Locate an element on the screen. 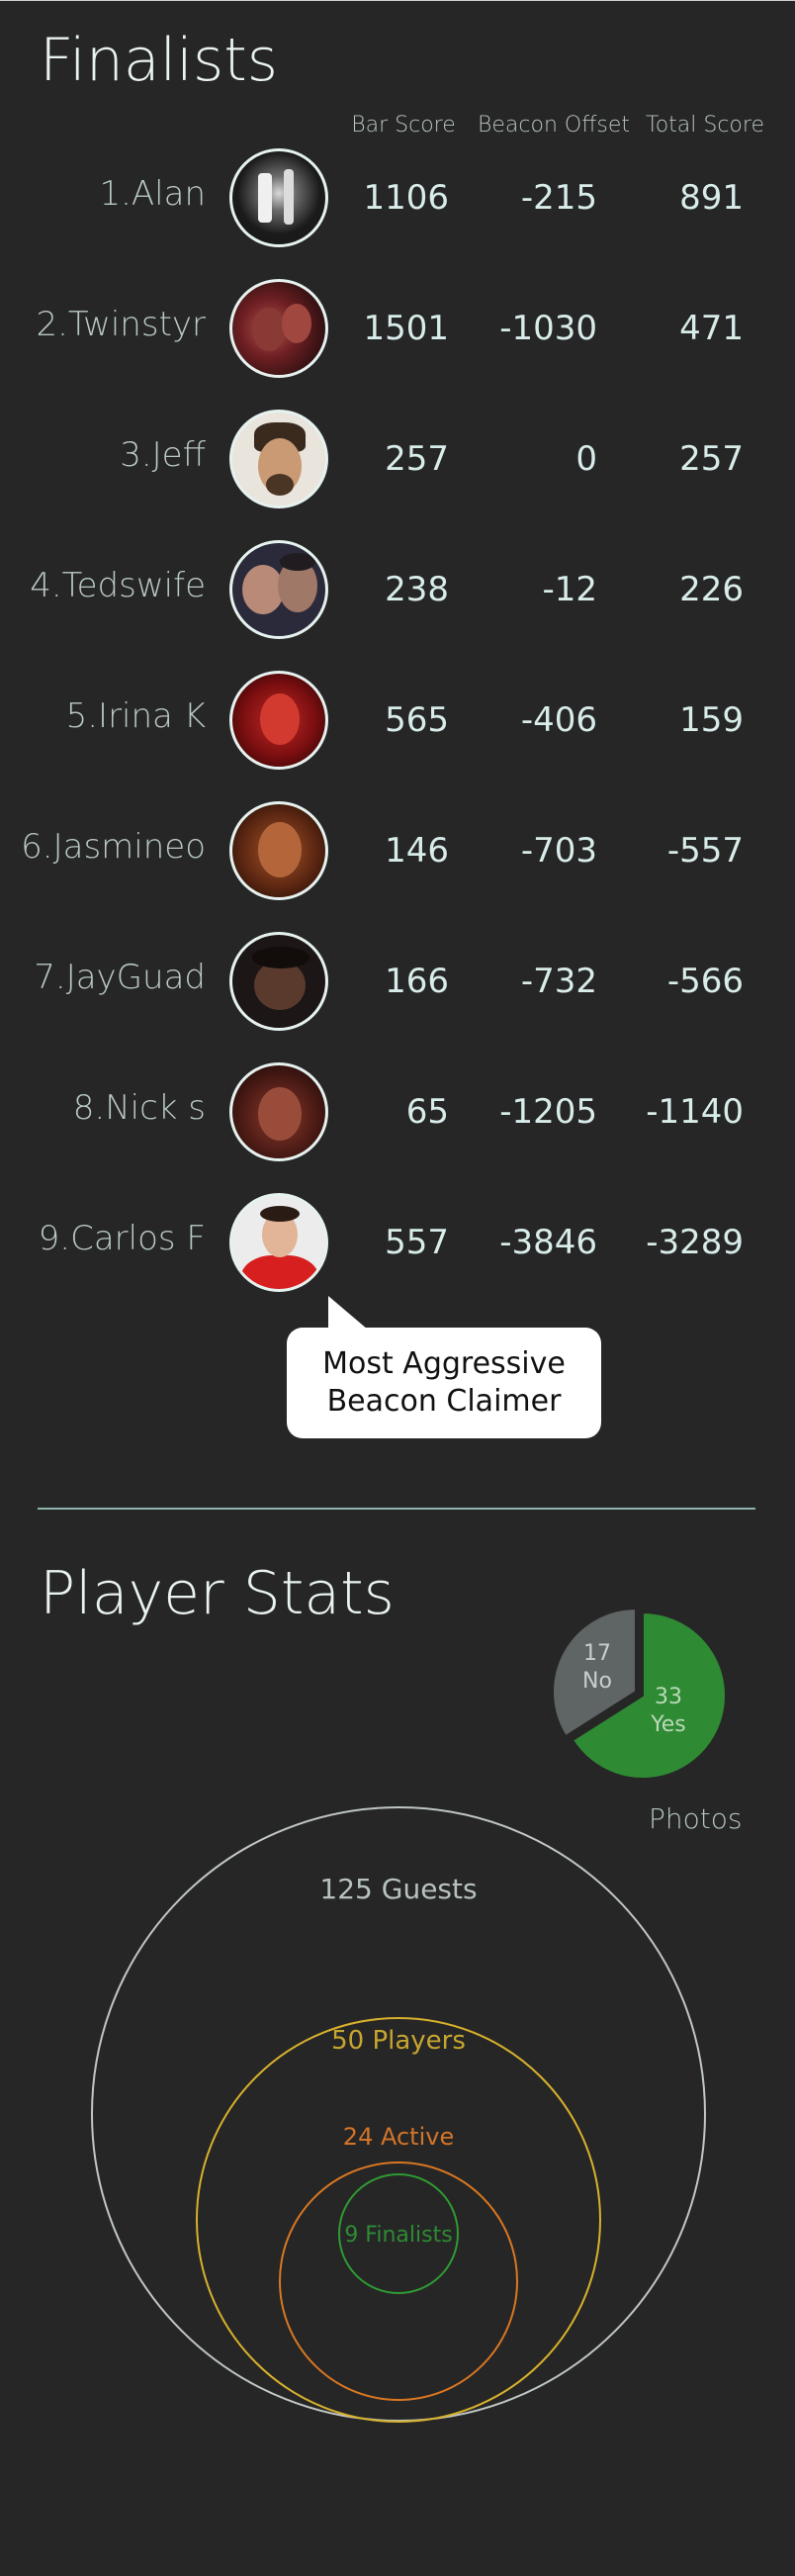 This screenshot has width=795, height=2576. finalists-label: 9 Finalists is located at coordinates (398, 2236).